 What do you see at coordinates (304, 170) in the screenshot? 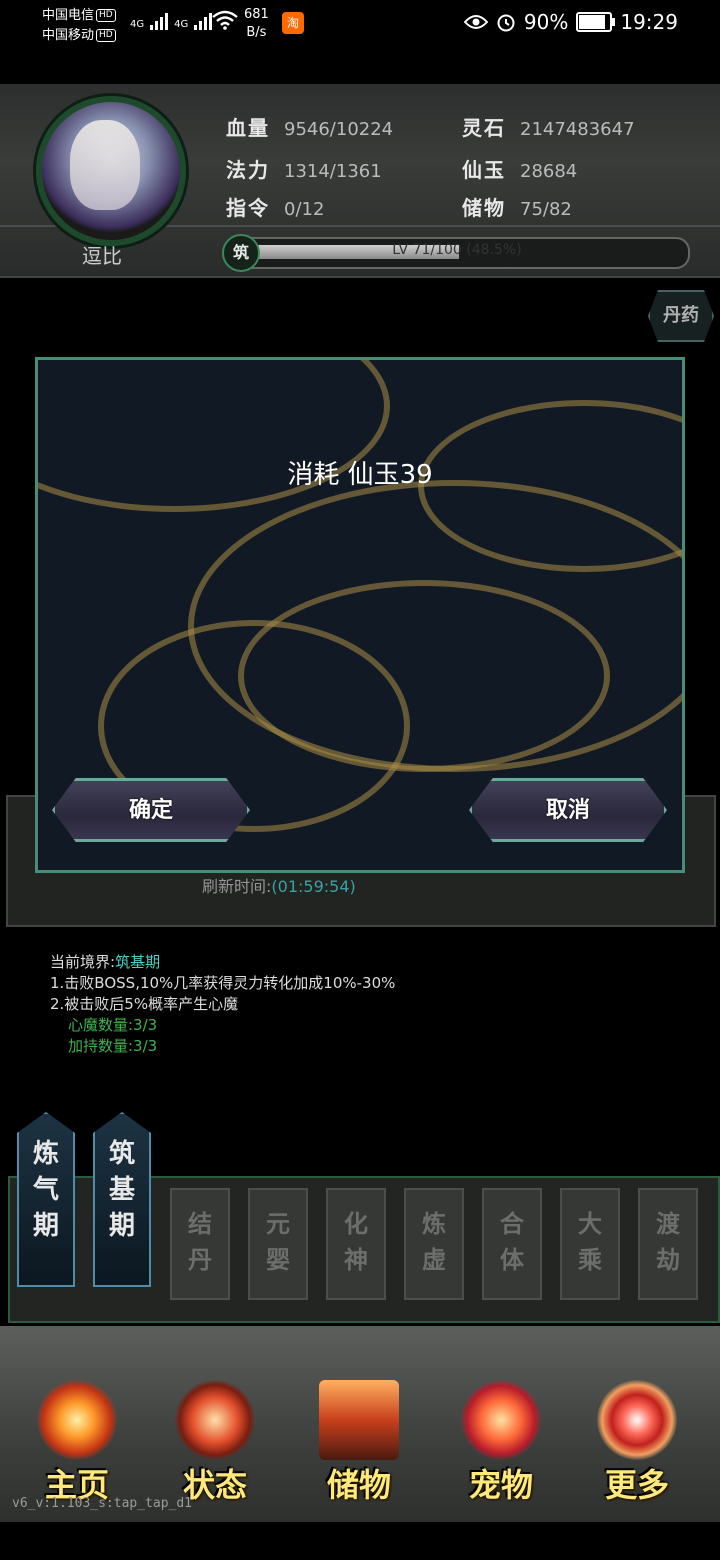
I see `stat-mana: 法力 1314/1361` at bounding box center [304, 170].